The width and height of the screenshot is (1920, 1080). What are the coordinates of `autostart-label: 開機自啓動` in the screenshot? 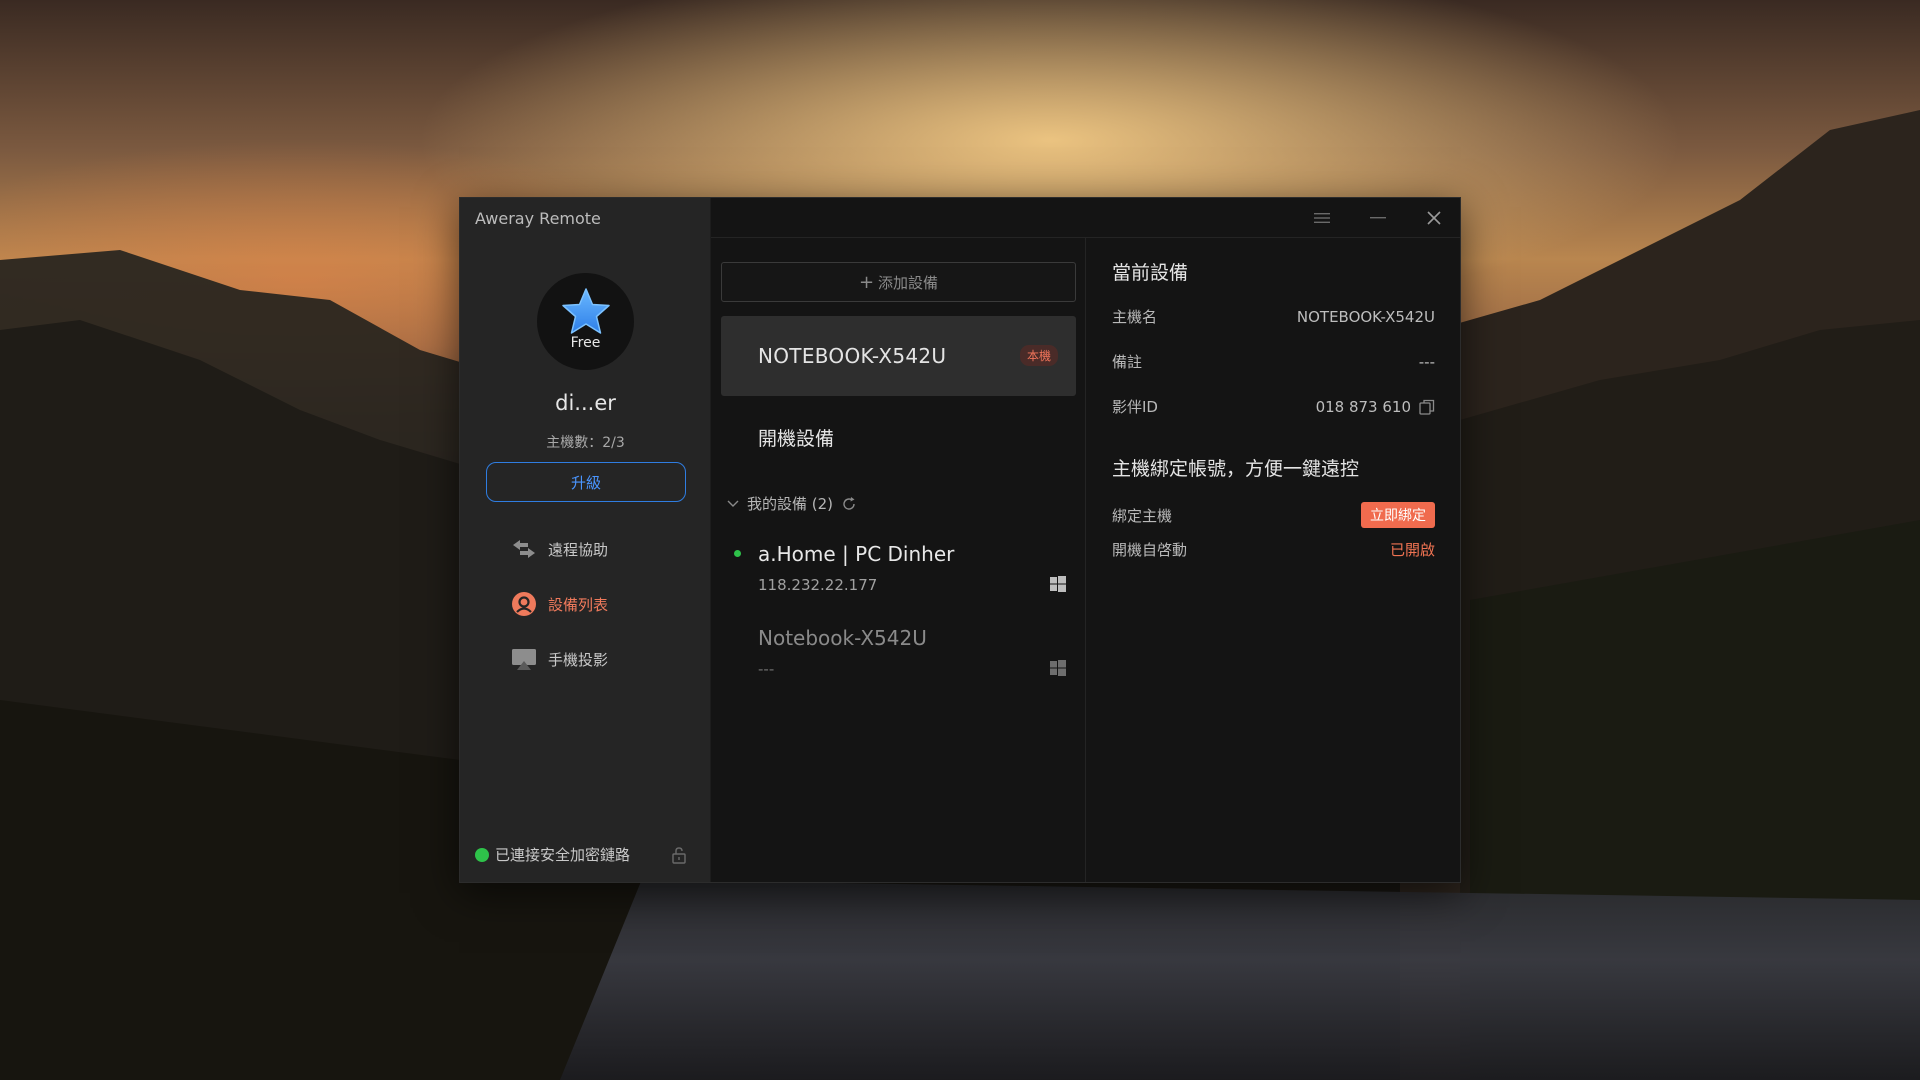 It's located at (1150, 550).